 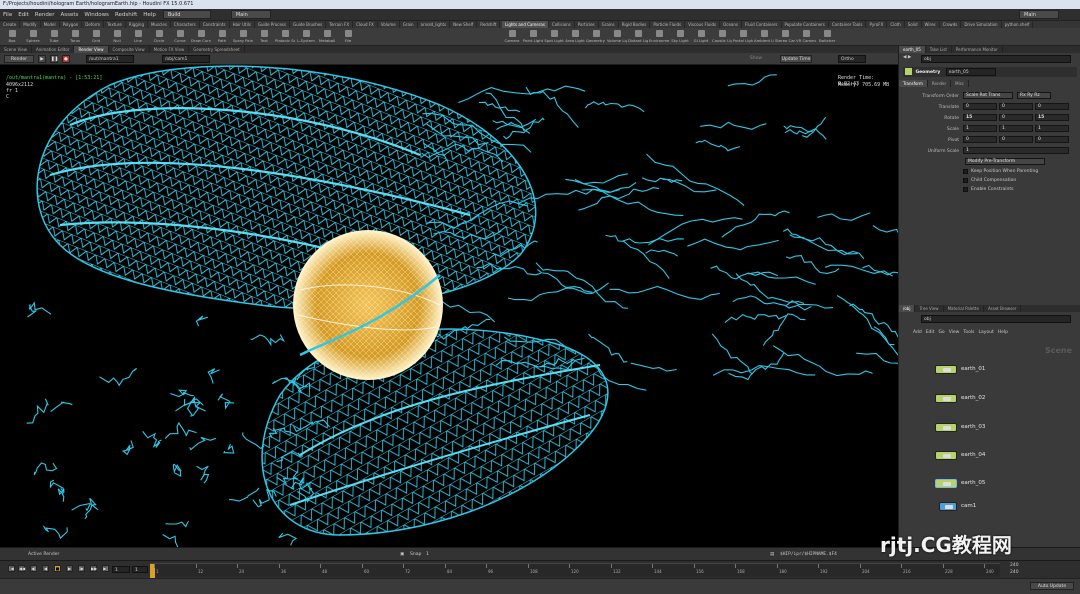 What do you see at coordinates (1018, 24) in the screenshot?
I see `shelf-tab: python.shelf` at bounding box center [1018, 24].